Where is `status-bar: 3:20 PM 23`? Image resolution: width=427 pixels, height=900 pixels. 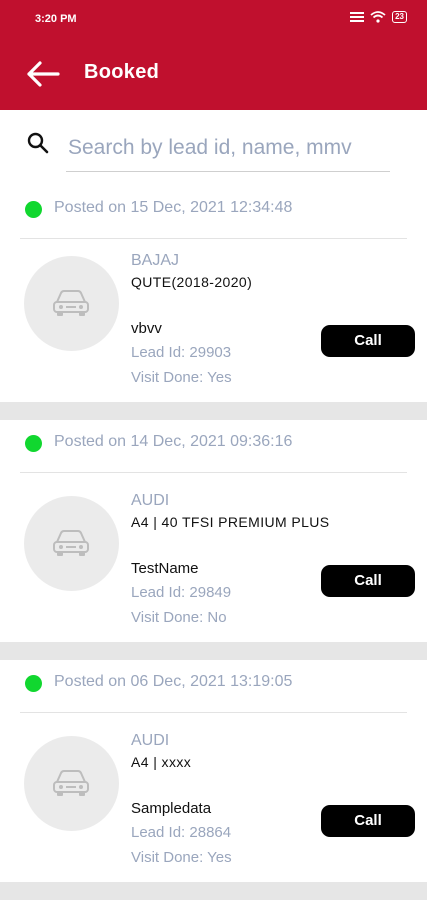 status-bar: 3:20 PM 23 is located at coordinates (213, 20).